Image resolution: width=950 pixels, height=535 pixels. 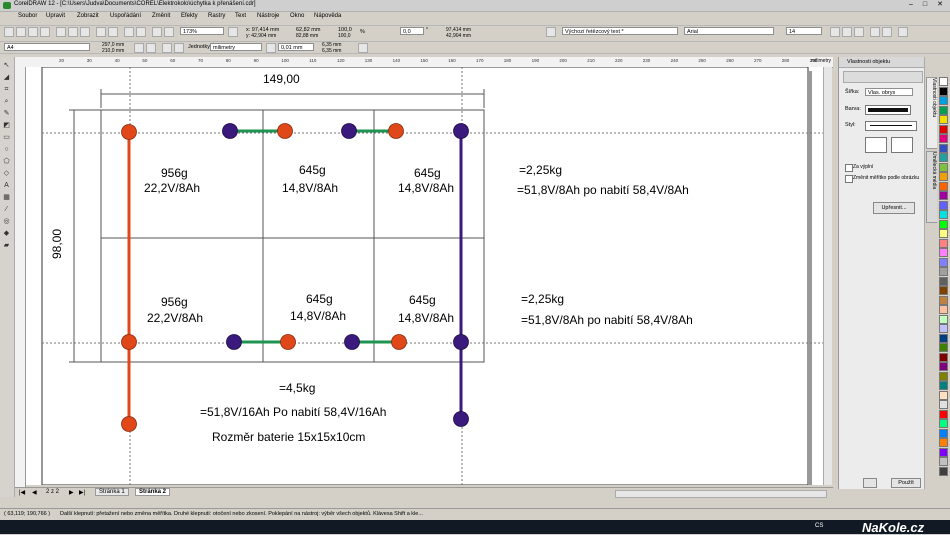 What do you see at coordinates (169, 32) in the screenshot?
I see `corel-online-icon` at bounding box center [169, 32].